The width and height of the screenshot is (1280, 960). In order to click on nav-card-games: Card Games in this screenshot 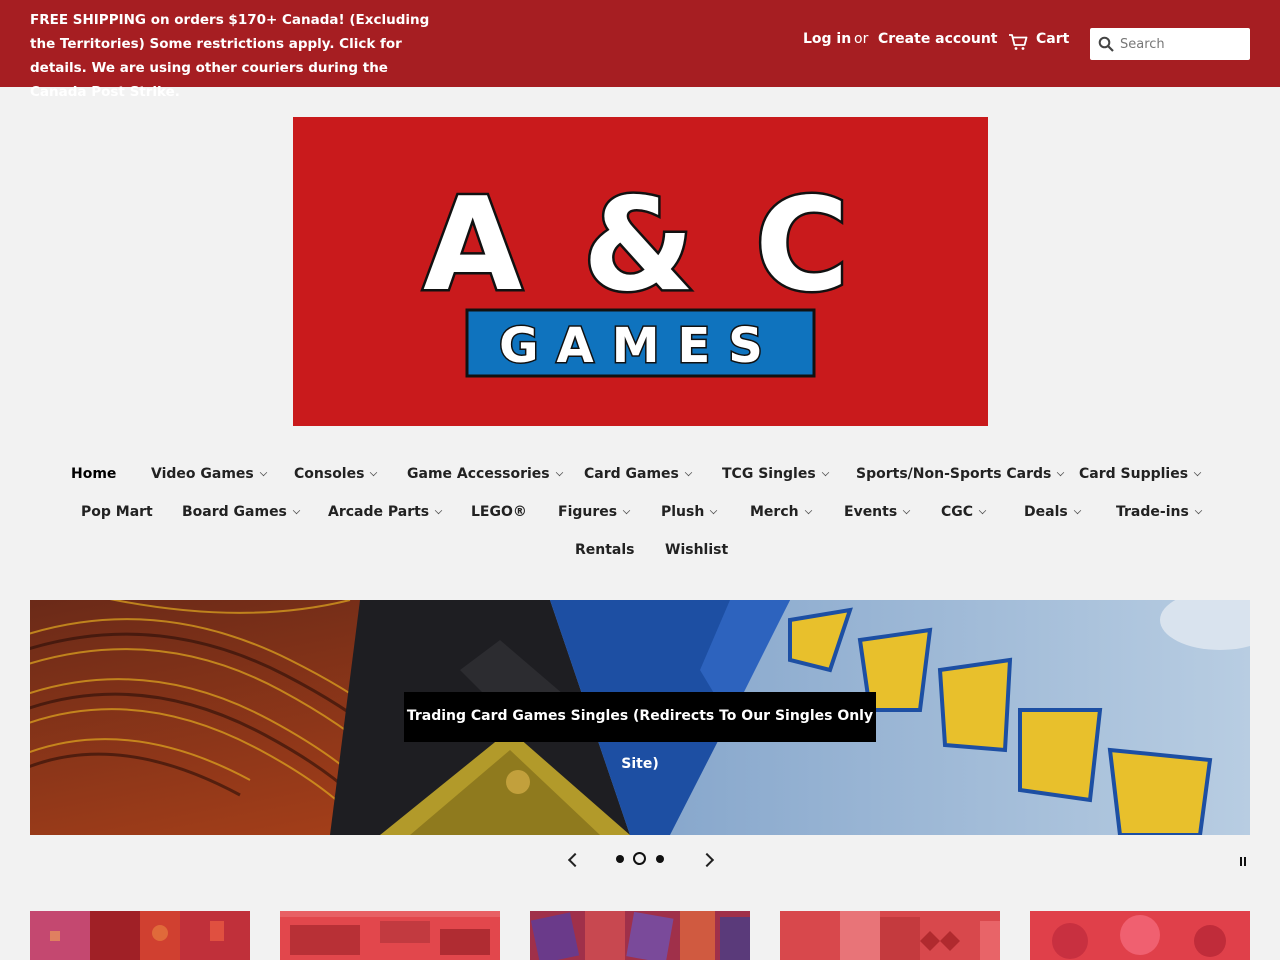, I will do `click(638, 474)`.